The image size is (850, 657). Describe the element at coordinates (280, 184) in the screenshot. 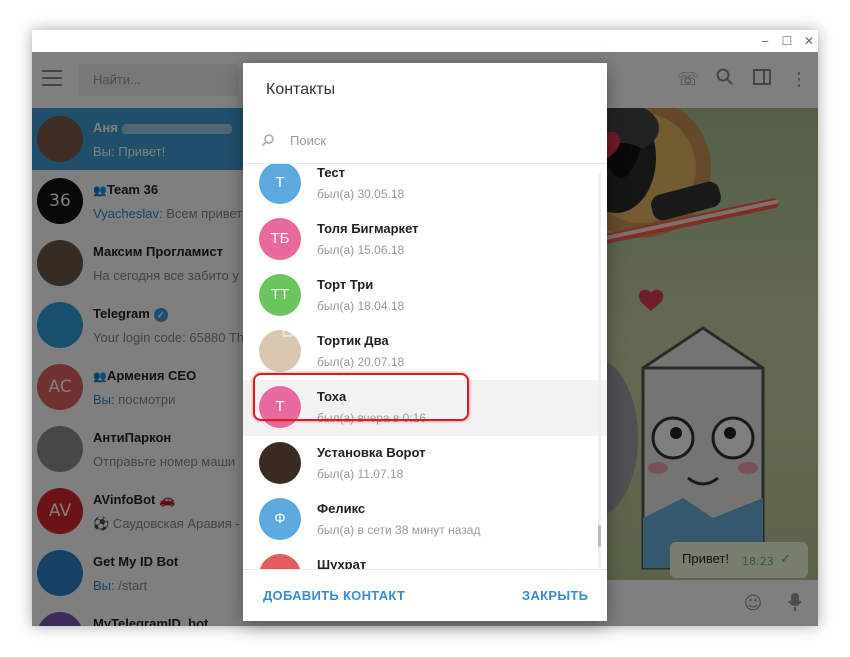

I see `avatar: Т` at that location.